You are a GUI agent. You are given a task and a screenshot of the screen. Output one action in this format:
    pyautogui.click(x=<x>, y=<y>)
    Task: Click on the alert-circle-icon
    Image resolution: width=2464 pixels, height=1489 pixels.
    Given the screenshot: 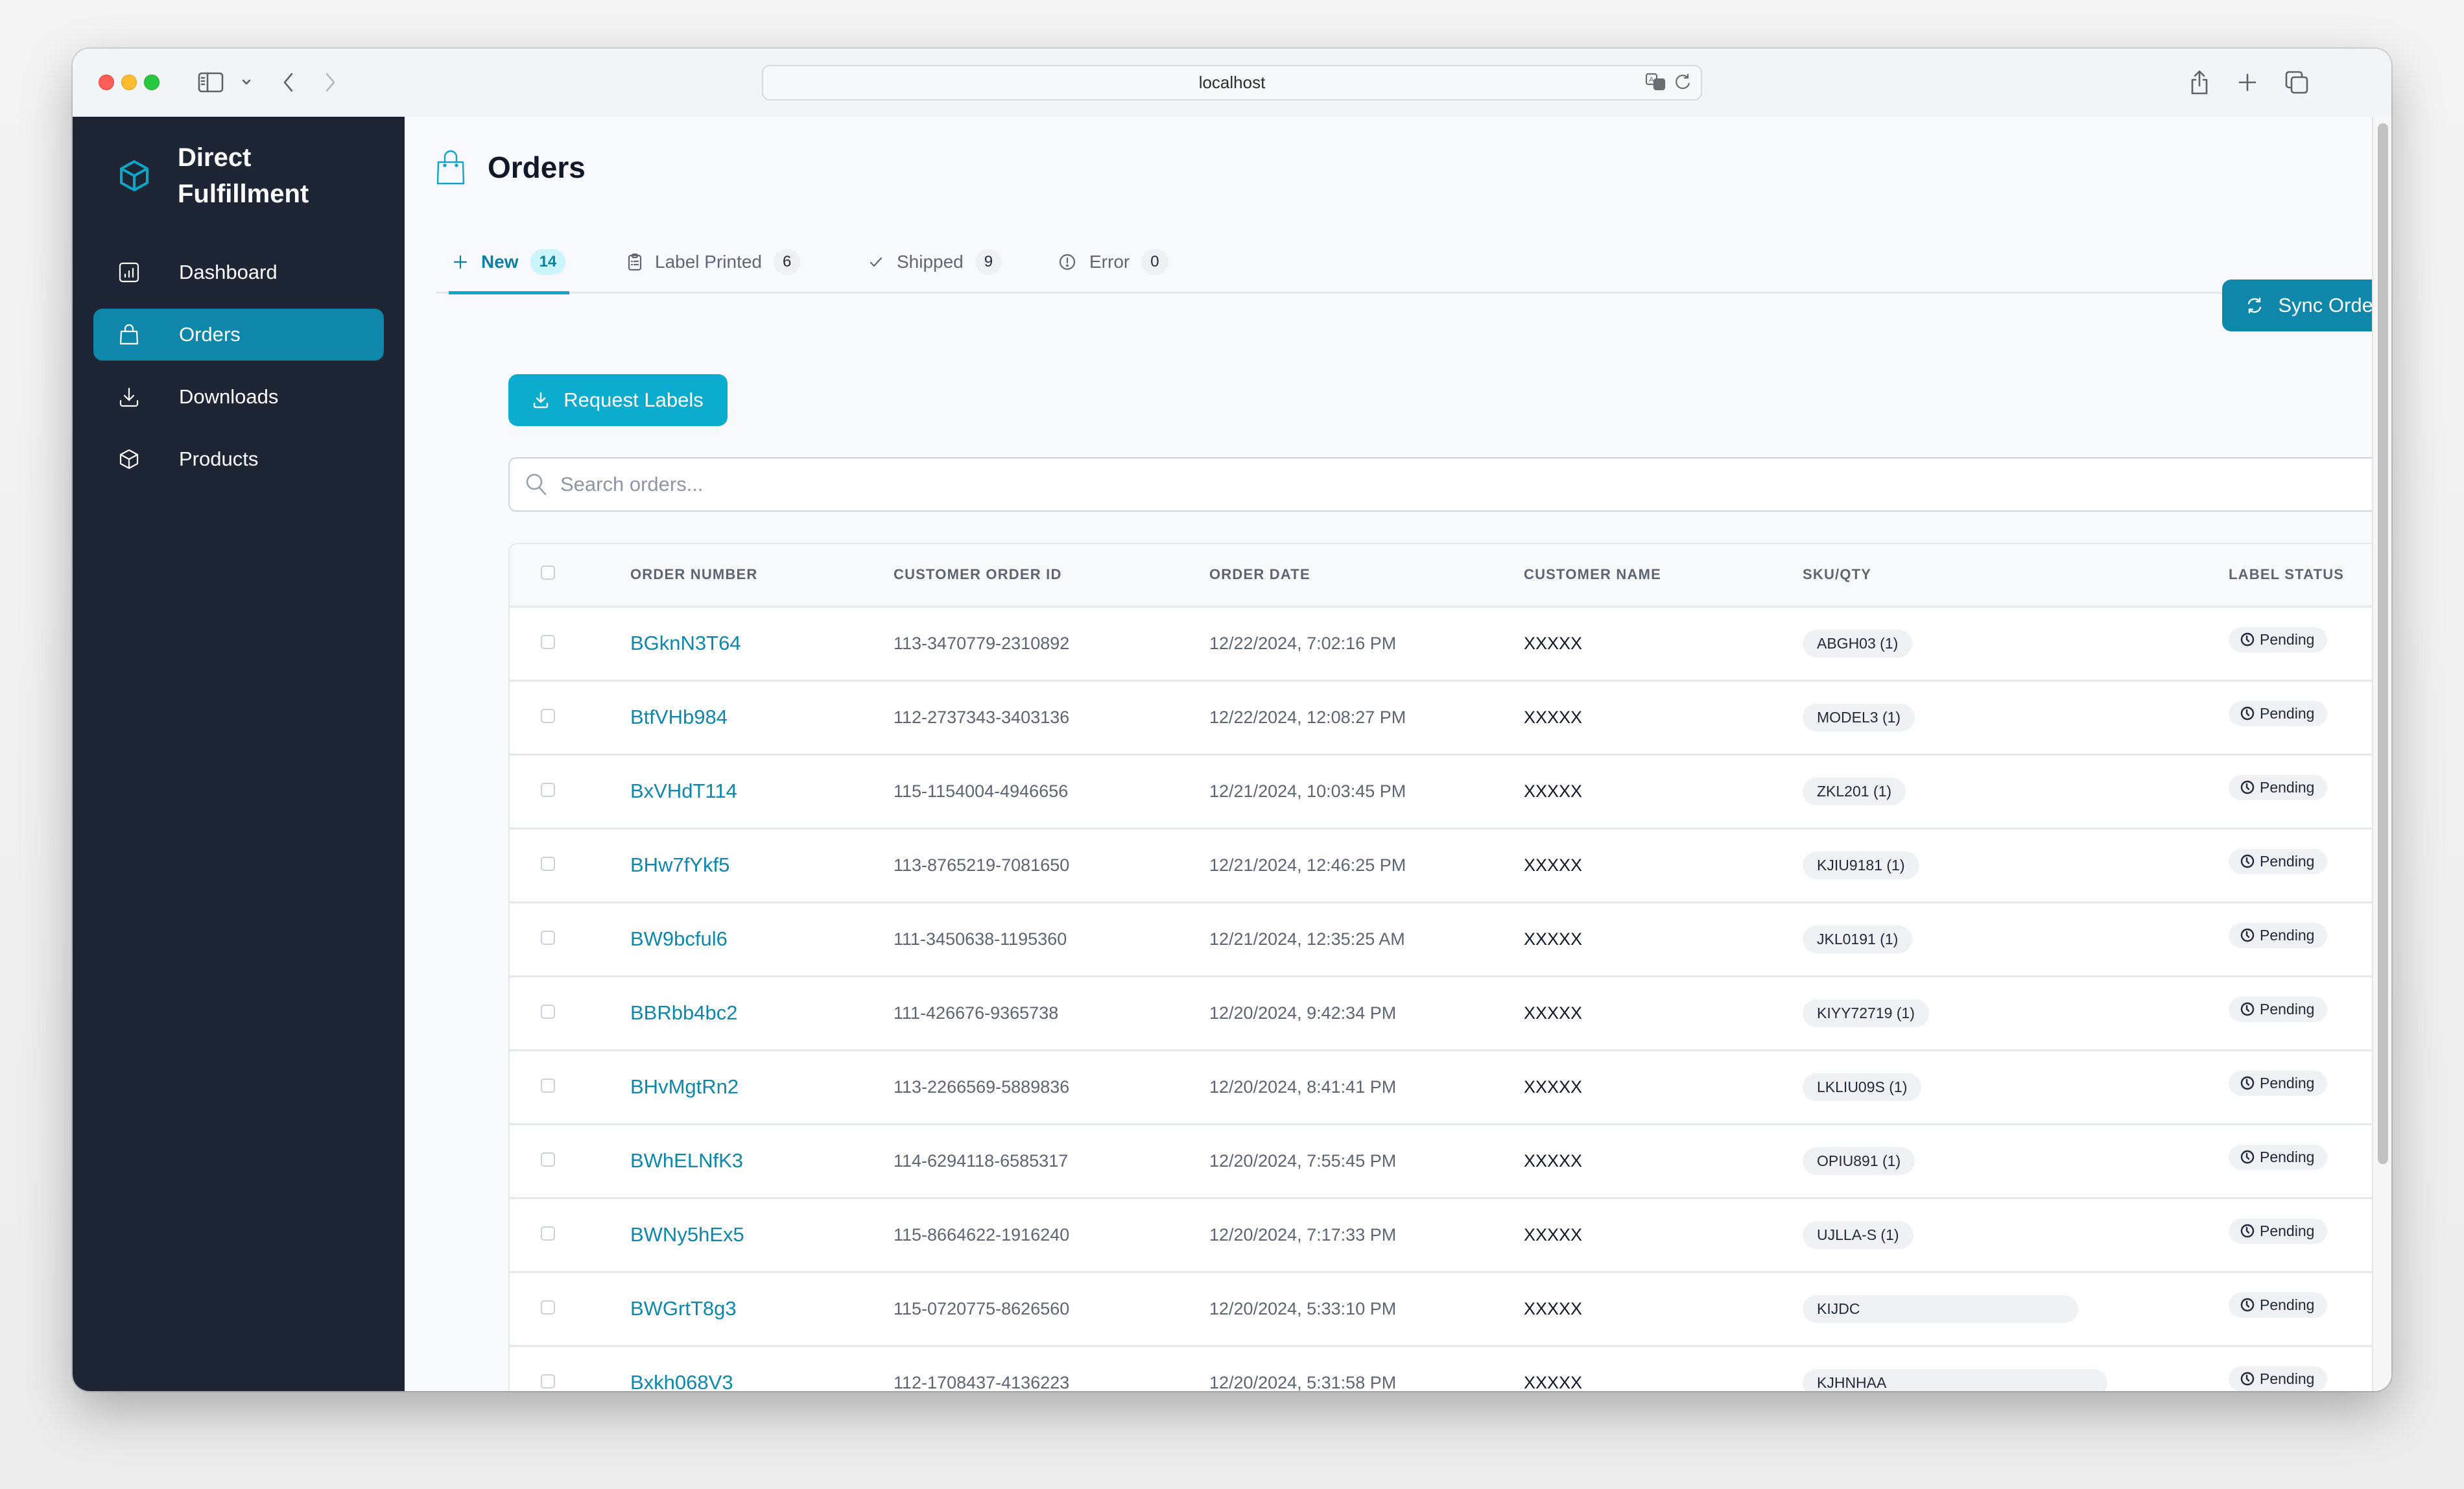 What is the action you would take?
    pyautogui.click(x=1067, y=262)
    